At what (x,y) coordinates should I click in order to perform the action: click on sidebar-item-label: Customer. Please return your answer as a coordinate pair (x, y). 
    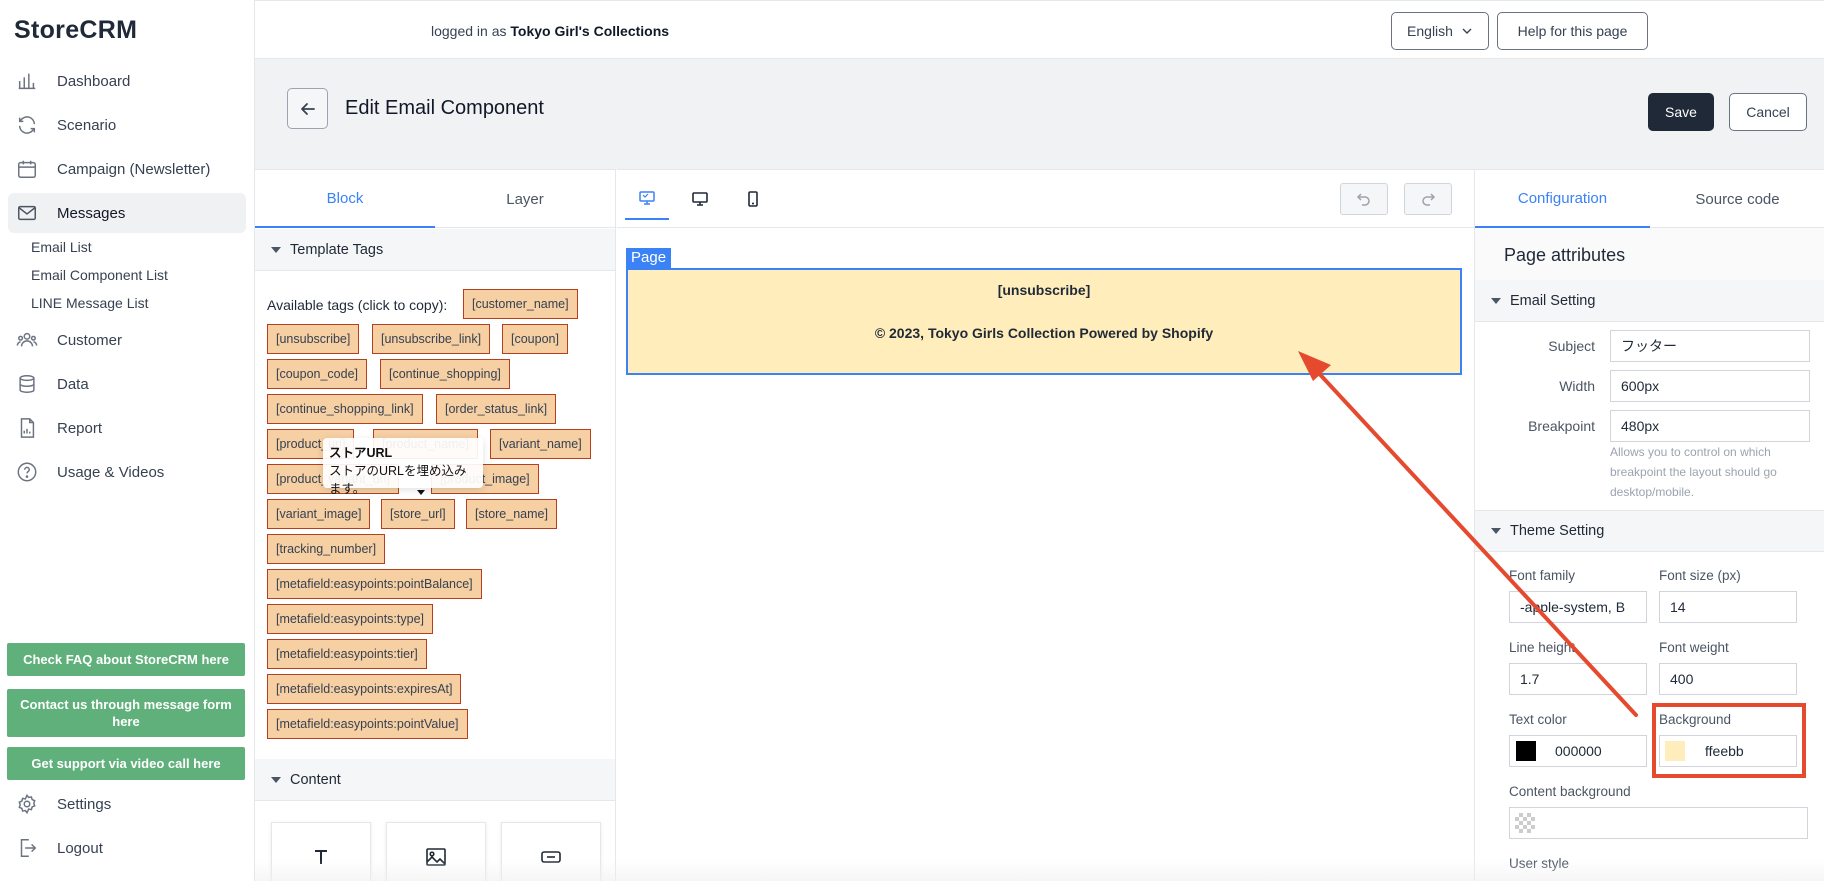
    Looking at the image, I should click on (90, 340).